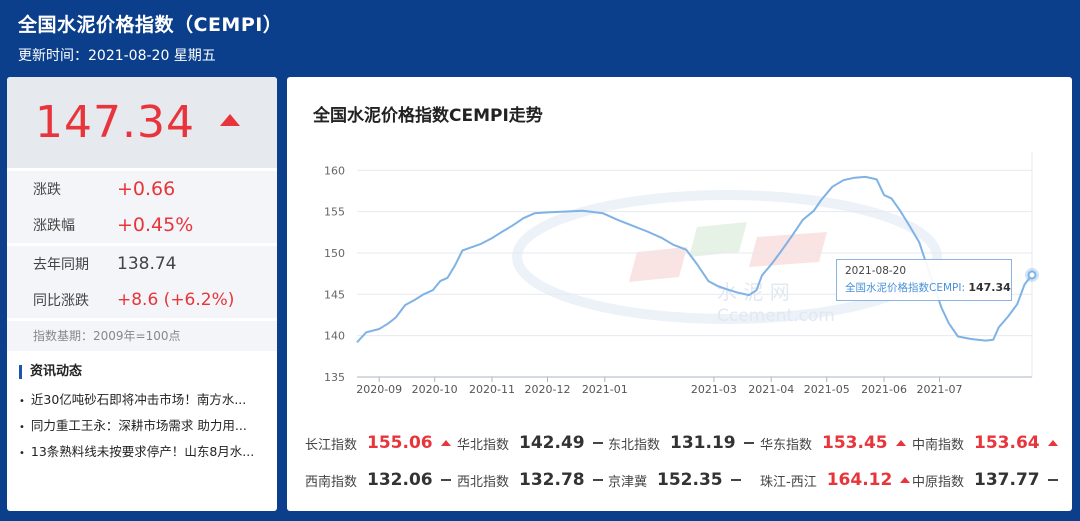 This screenshot has width=1080, height=521. What do you see at coordinates (938, 482) in the screenshot?
I see `sub-index-name: 中原指数` at bounding box center [938, 482].